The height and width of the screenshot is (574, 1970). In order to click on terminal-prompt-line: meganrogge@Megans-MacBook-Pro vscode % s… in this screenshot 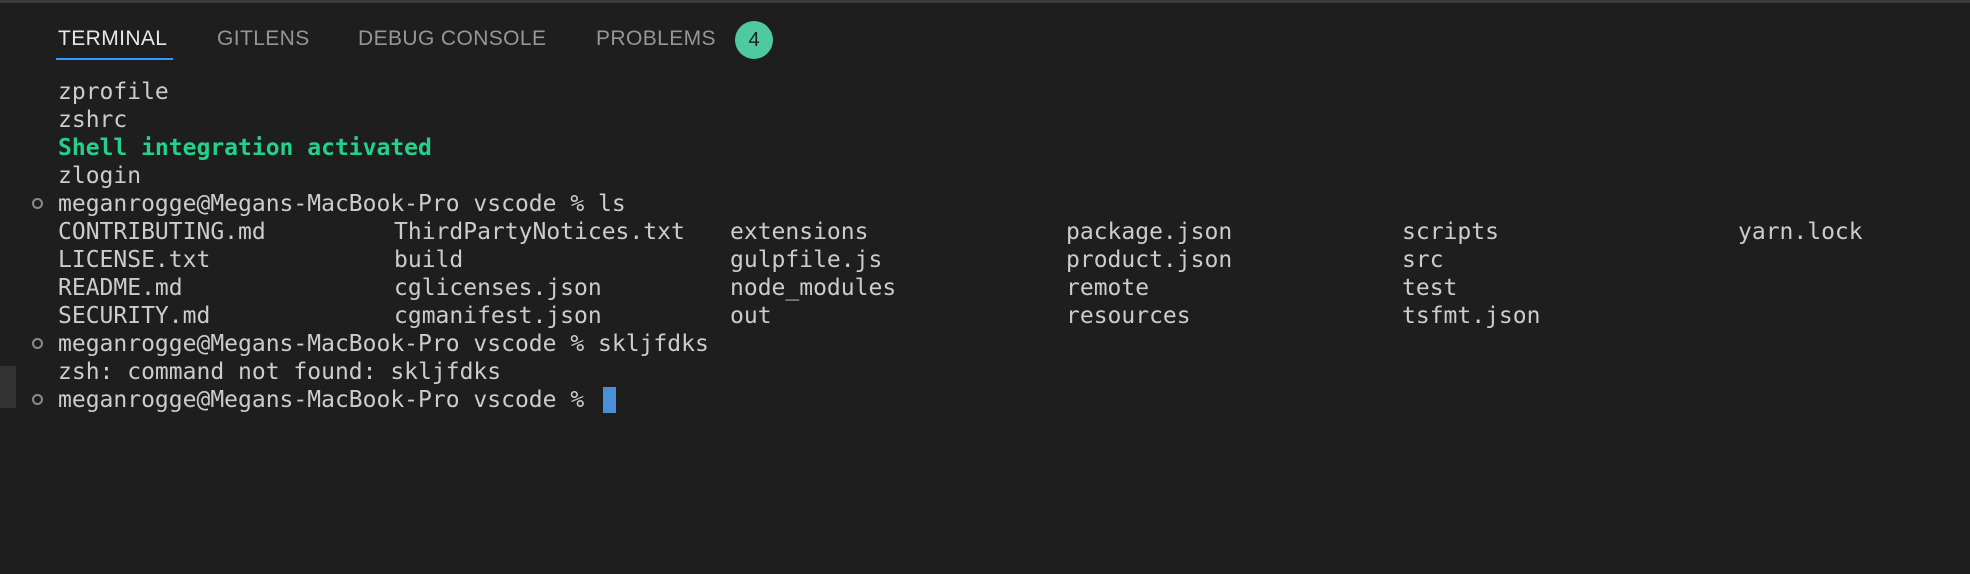, I will do `click(383, 344)`.